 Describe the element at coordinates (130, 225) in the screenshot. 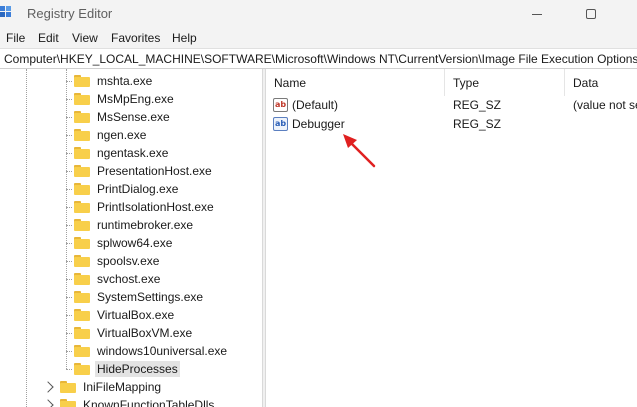

I see `tree-item: runtimebroker.exe` at that location.